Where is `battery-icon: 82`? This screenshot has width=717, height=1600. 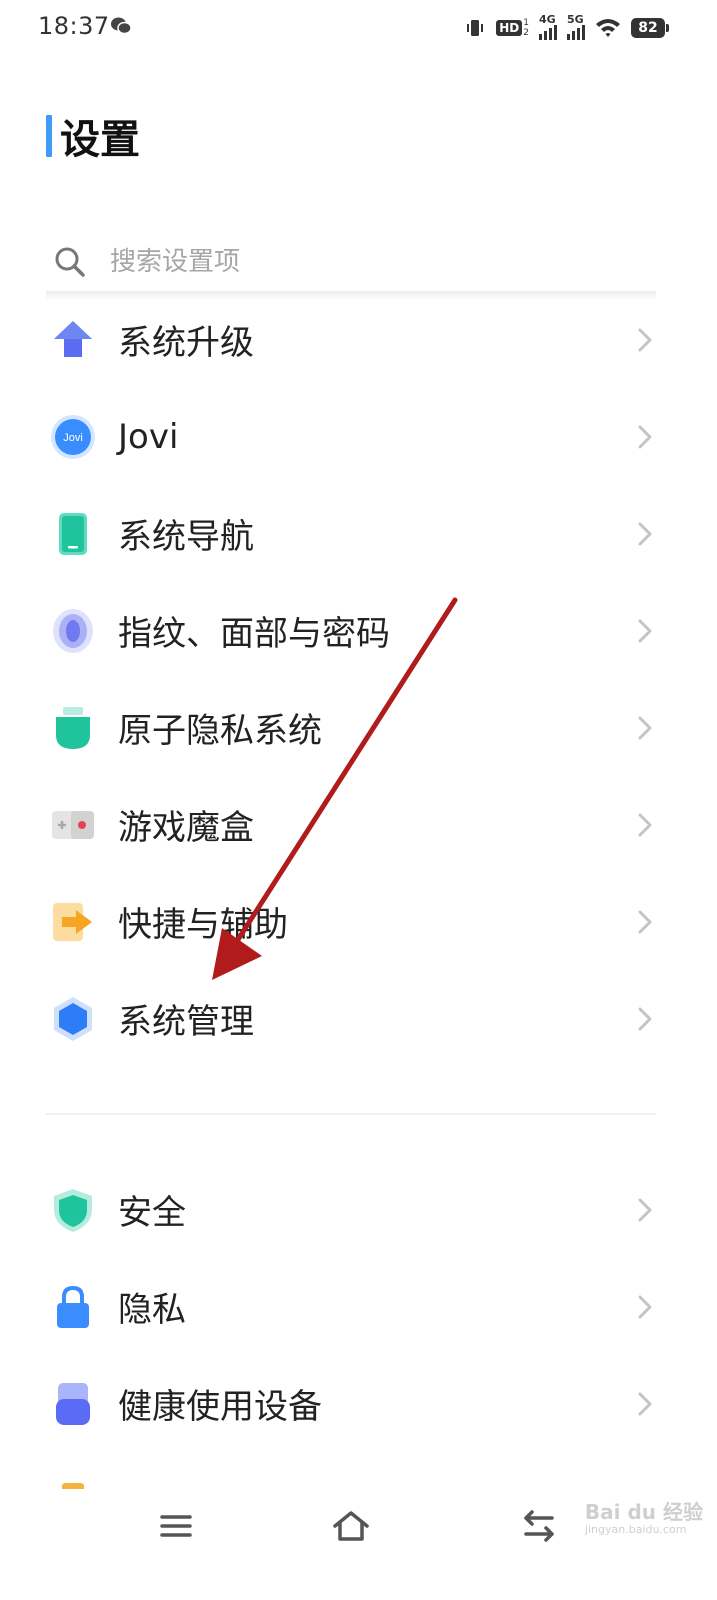 battery-icon: 82 is located at coordinates (650, 28).